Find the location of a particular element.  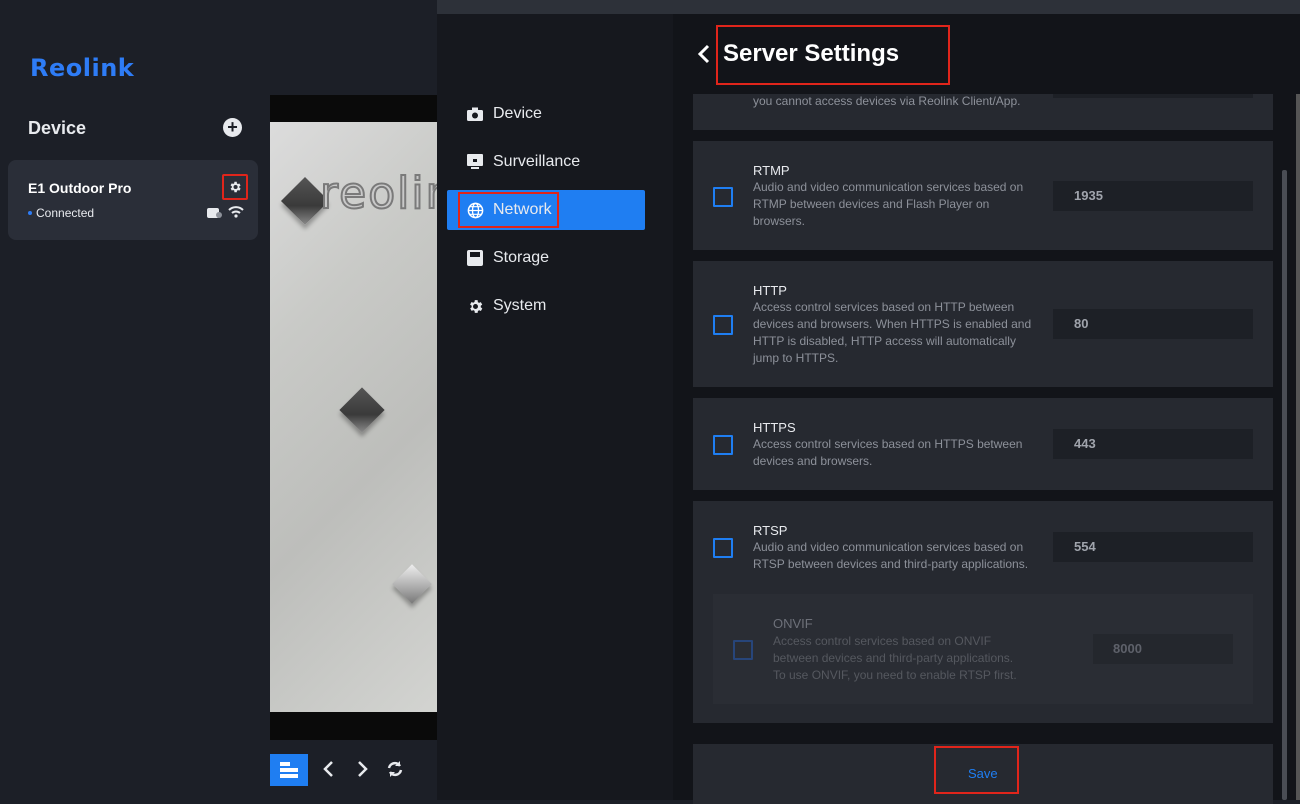

save-highlight-box is located at coordinates (976, 770).